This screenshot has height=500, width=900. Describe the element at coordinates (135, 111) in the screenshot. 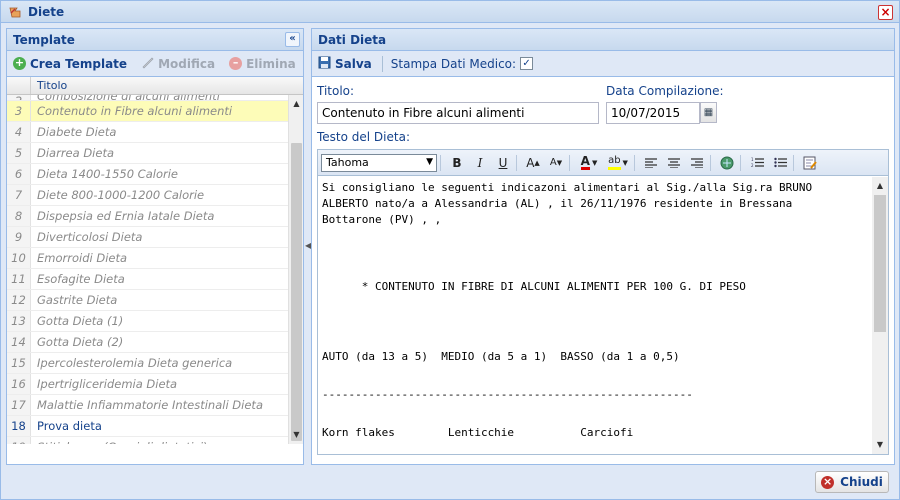

I see `row-title: Contenuto in Fibre alcuni alimenti` at that location.